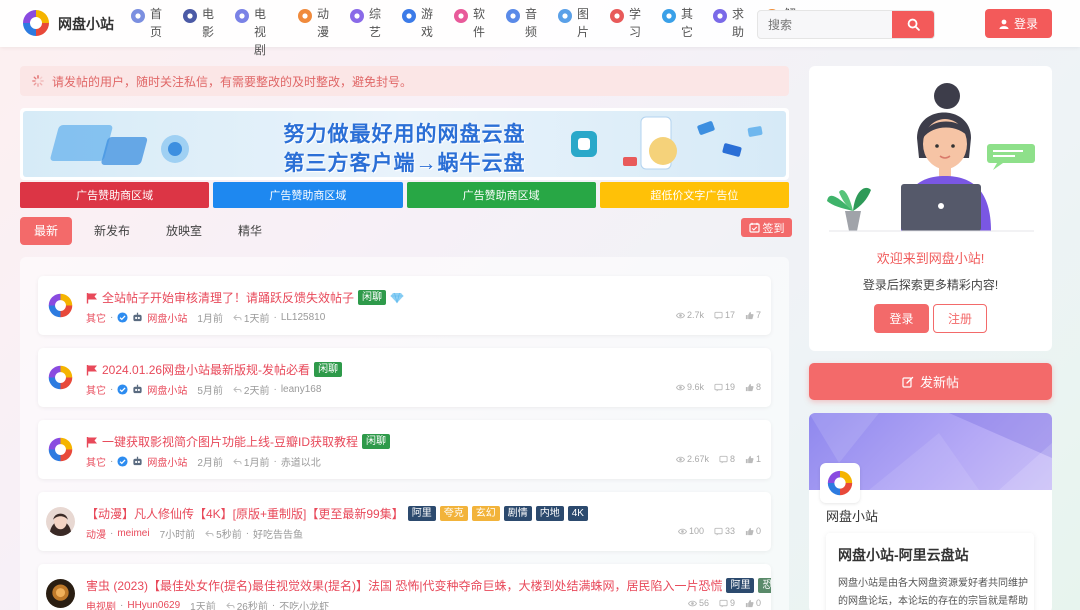 This screenshot has height=610, width=1080. What do you see at coordinates (250, 231) in the screenshot?
I see `tab-4: 精华` at bounding box center [250, 231].